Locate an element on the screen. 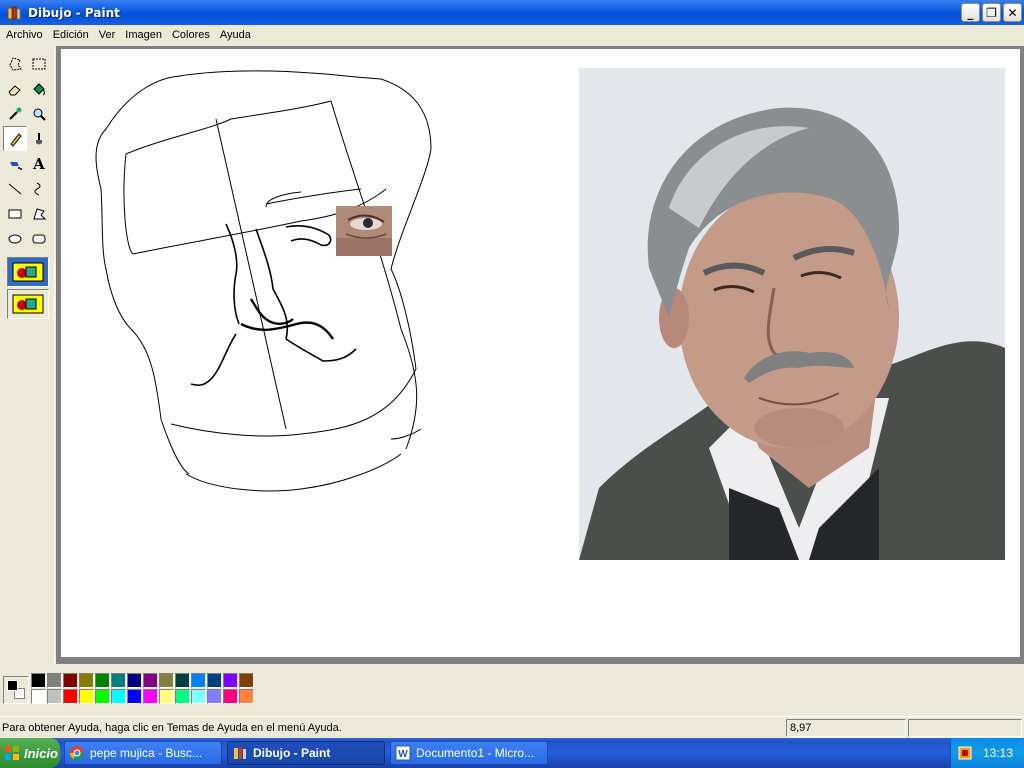 Image resolution: width=1024 pixels, height=768 pixels. menu-edicion: Edición is located at coordinates (71, 35).